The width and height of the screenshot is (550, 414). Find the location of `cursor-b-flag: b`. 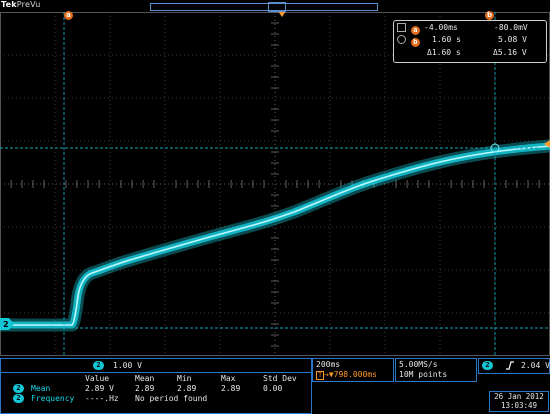

cursor-b-flag: b is located at coordinates (489, 15).